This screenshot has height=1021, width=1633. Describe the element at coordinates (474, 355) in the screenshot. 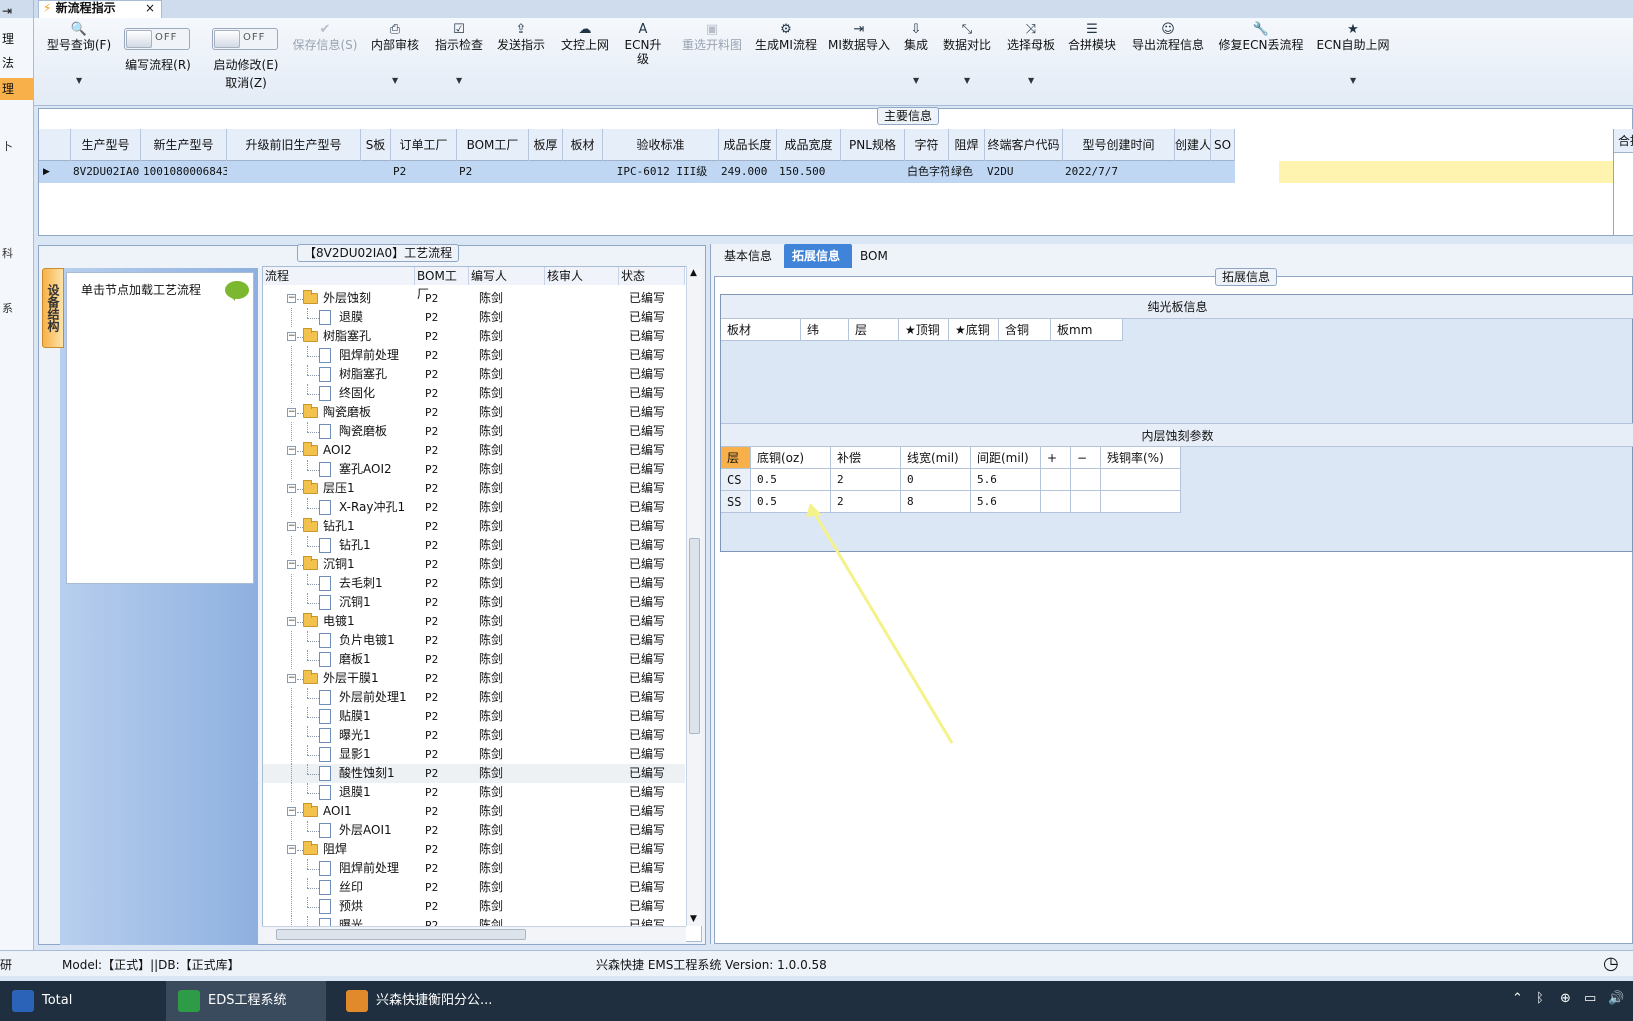

I see `tree-row: 阻焊前处理 P2 陈剑 已编写` at that location.